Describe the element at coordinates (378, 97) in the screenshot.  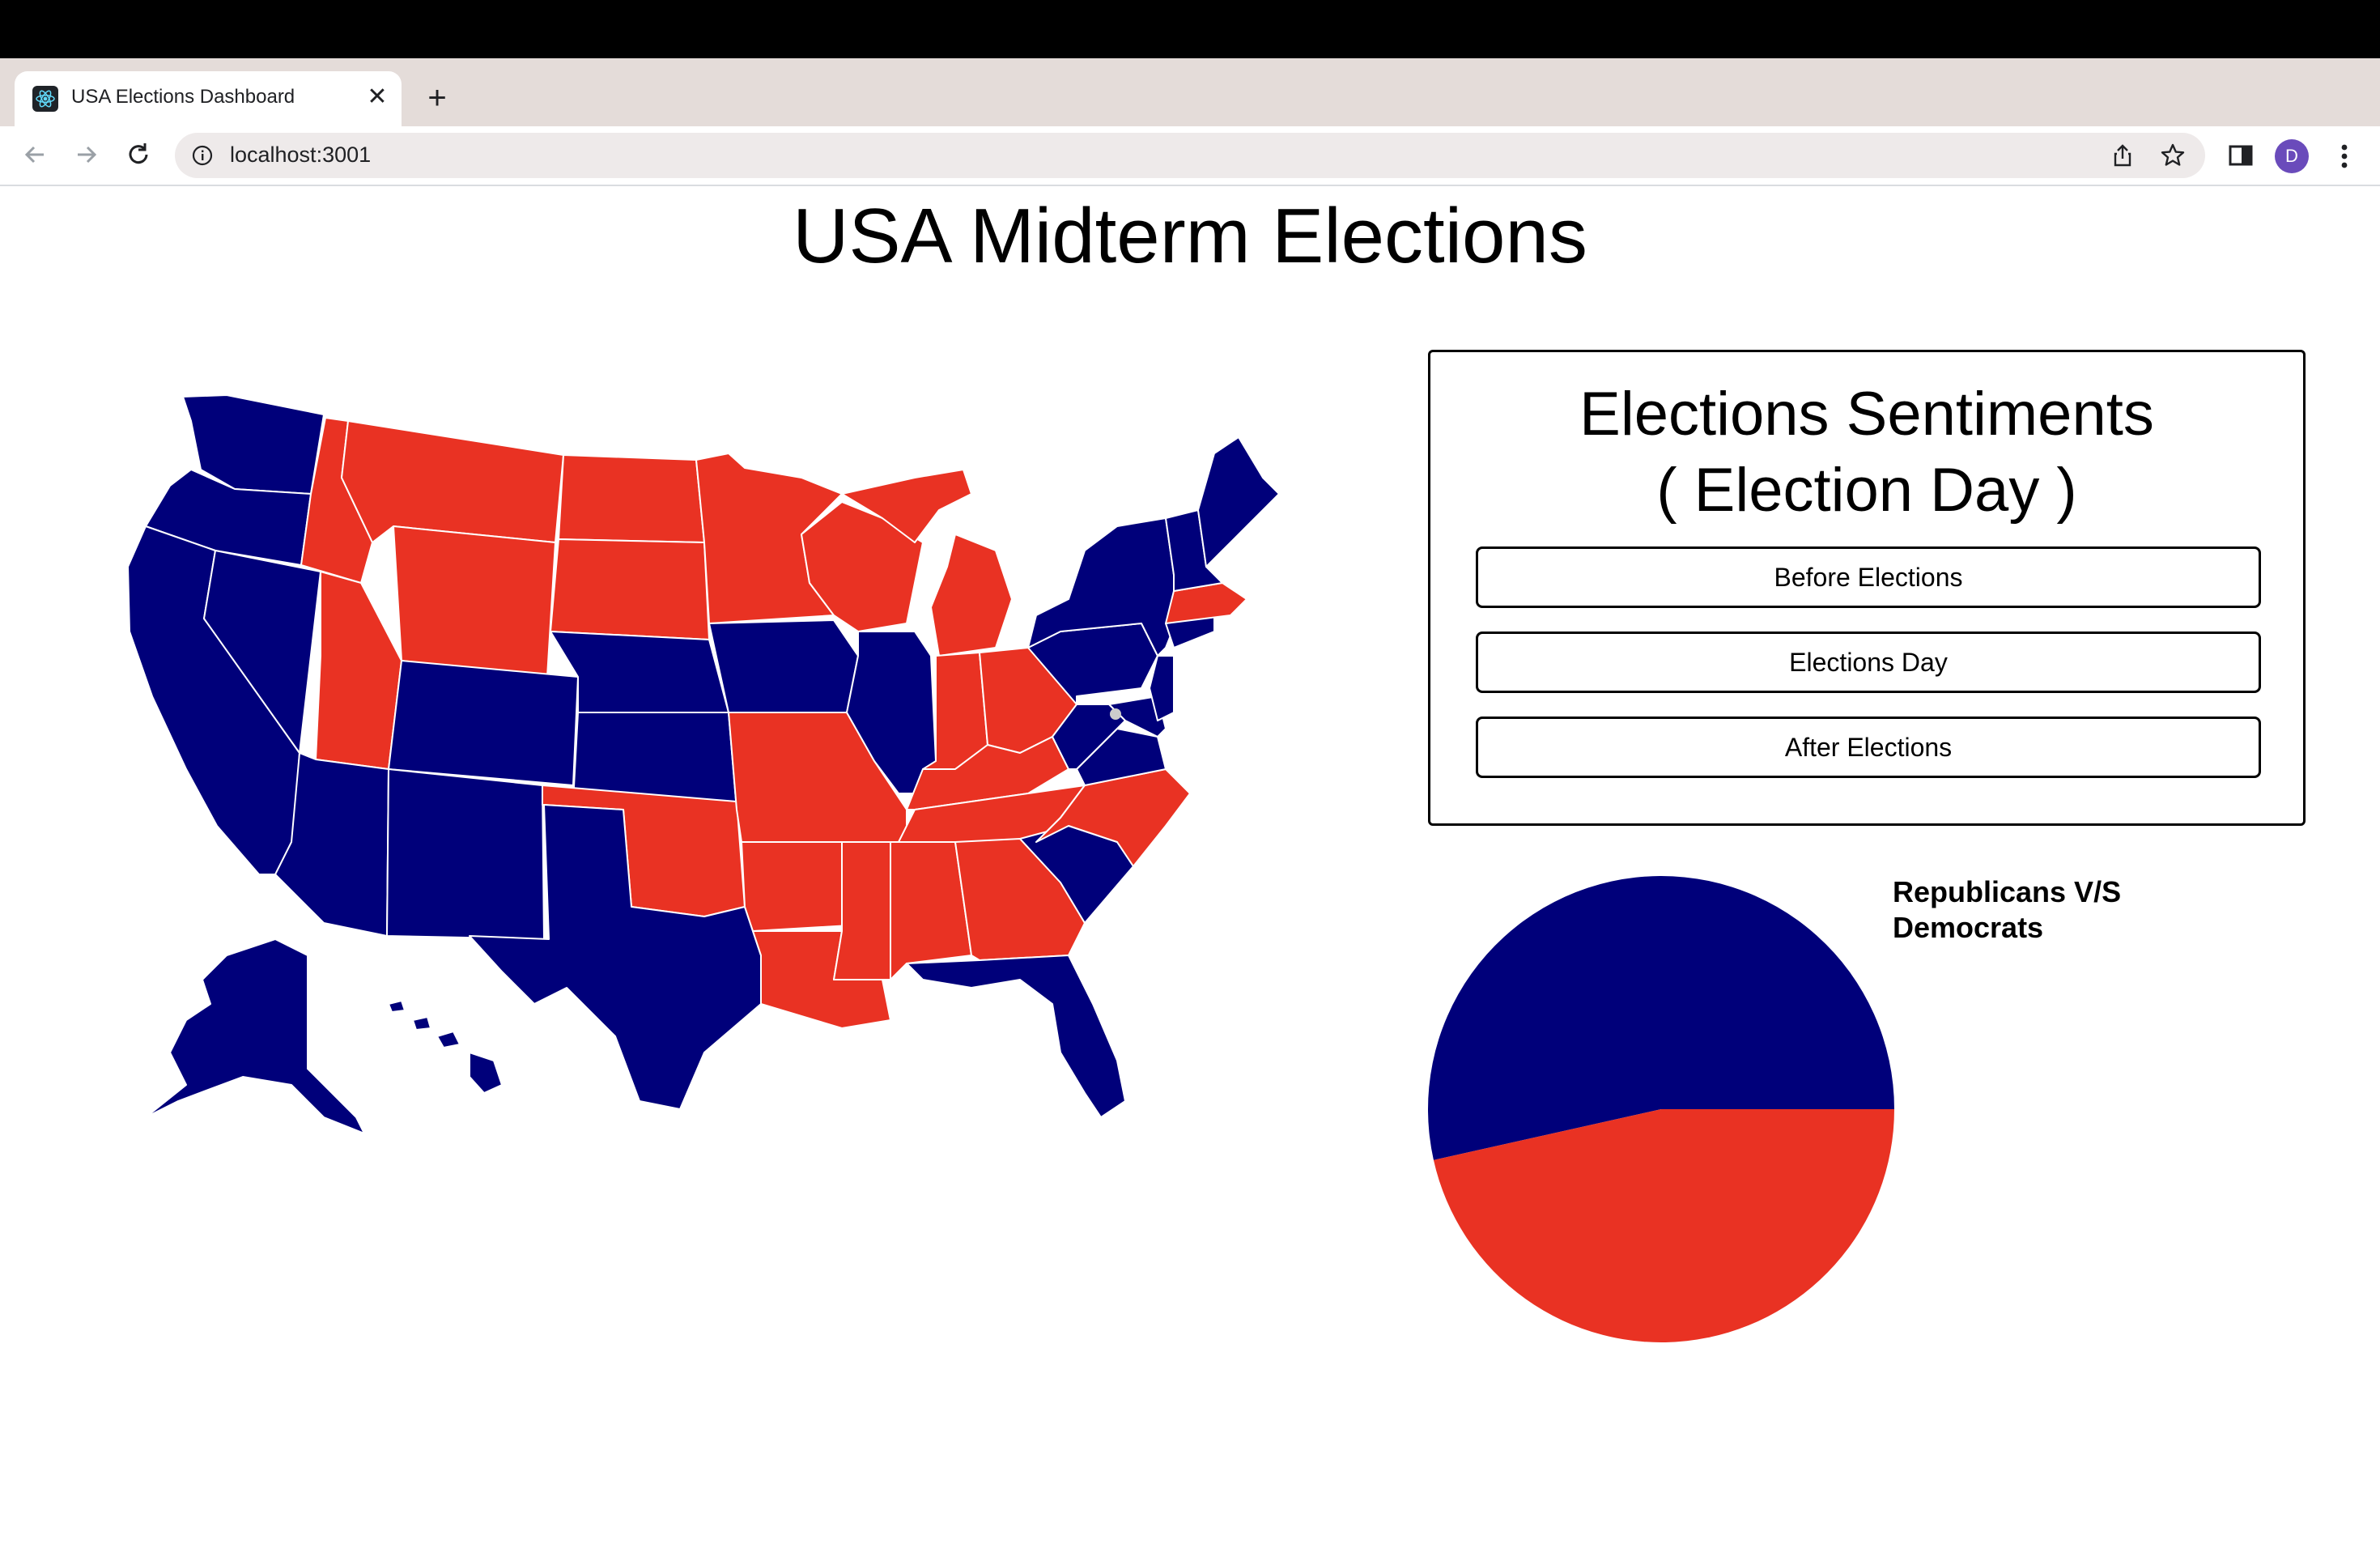
I see `close-icon: ✕` at that location.